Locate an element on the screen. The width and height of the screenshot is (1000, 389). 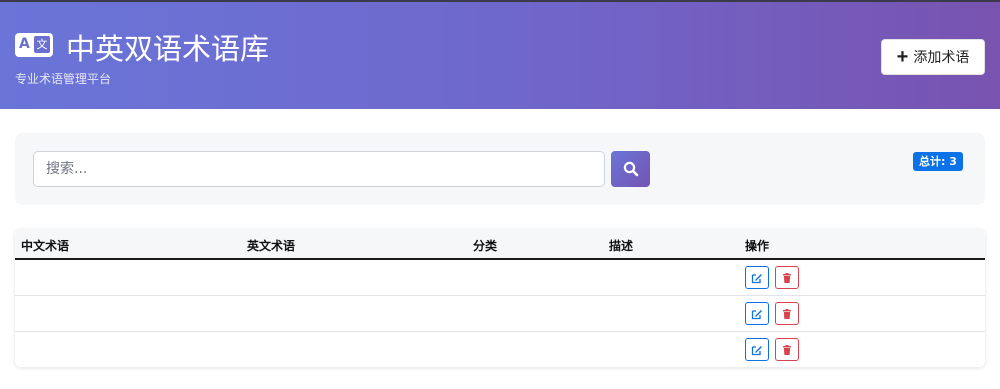
search-icon is located at coordinates (630, 169).